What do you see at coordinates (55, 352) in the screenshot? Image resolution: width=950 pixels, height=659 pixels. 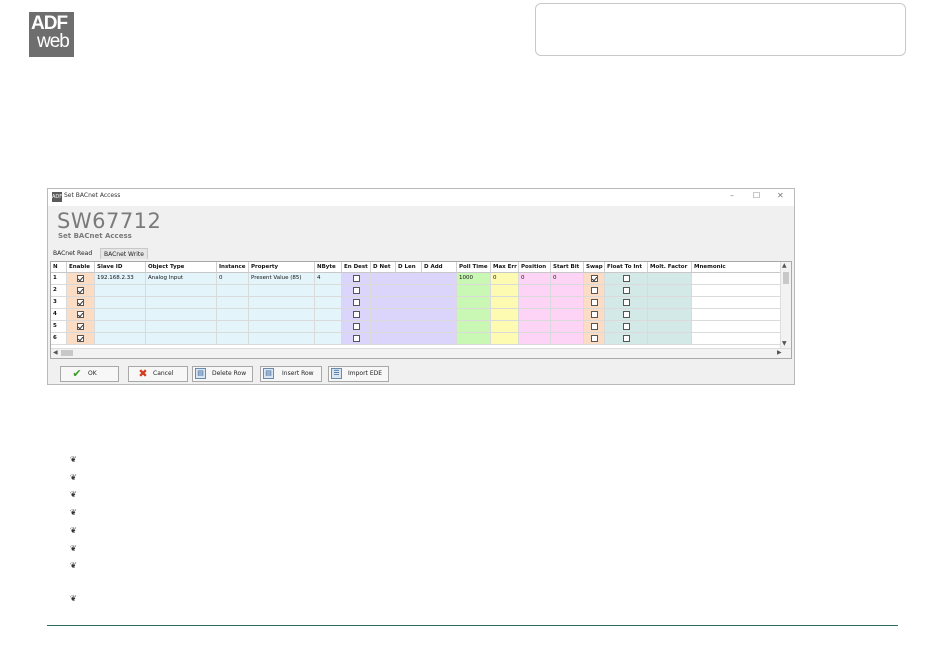 I see `scroll-left-icon: ◀` at bounding box center [55, 352].